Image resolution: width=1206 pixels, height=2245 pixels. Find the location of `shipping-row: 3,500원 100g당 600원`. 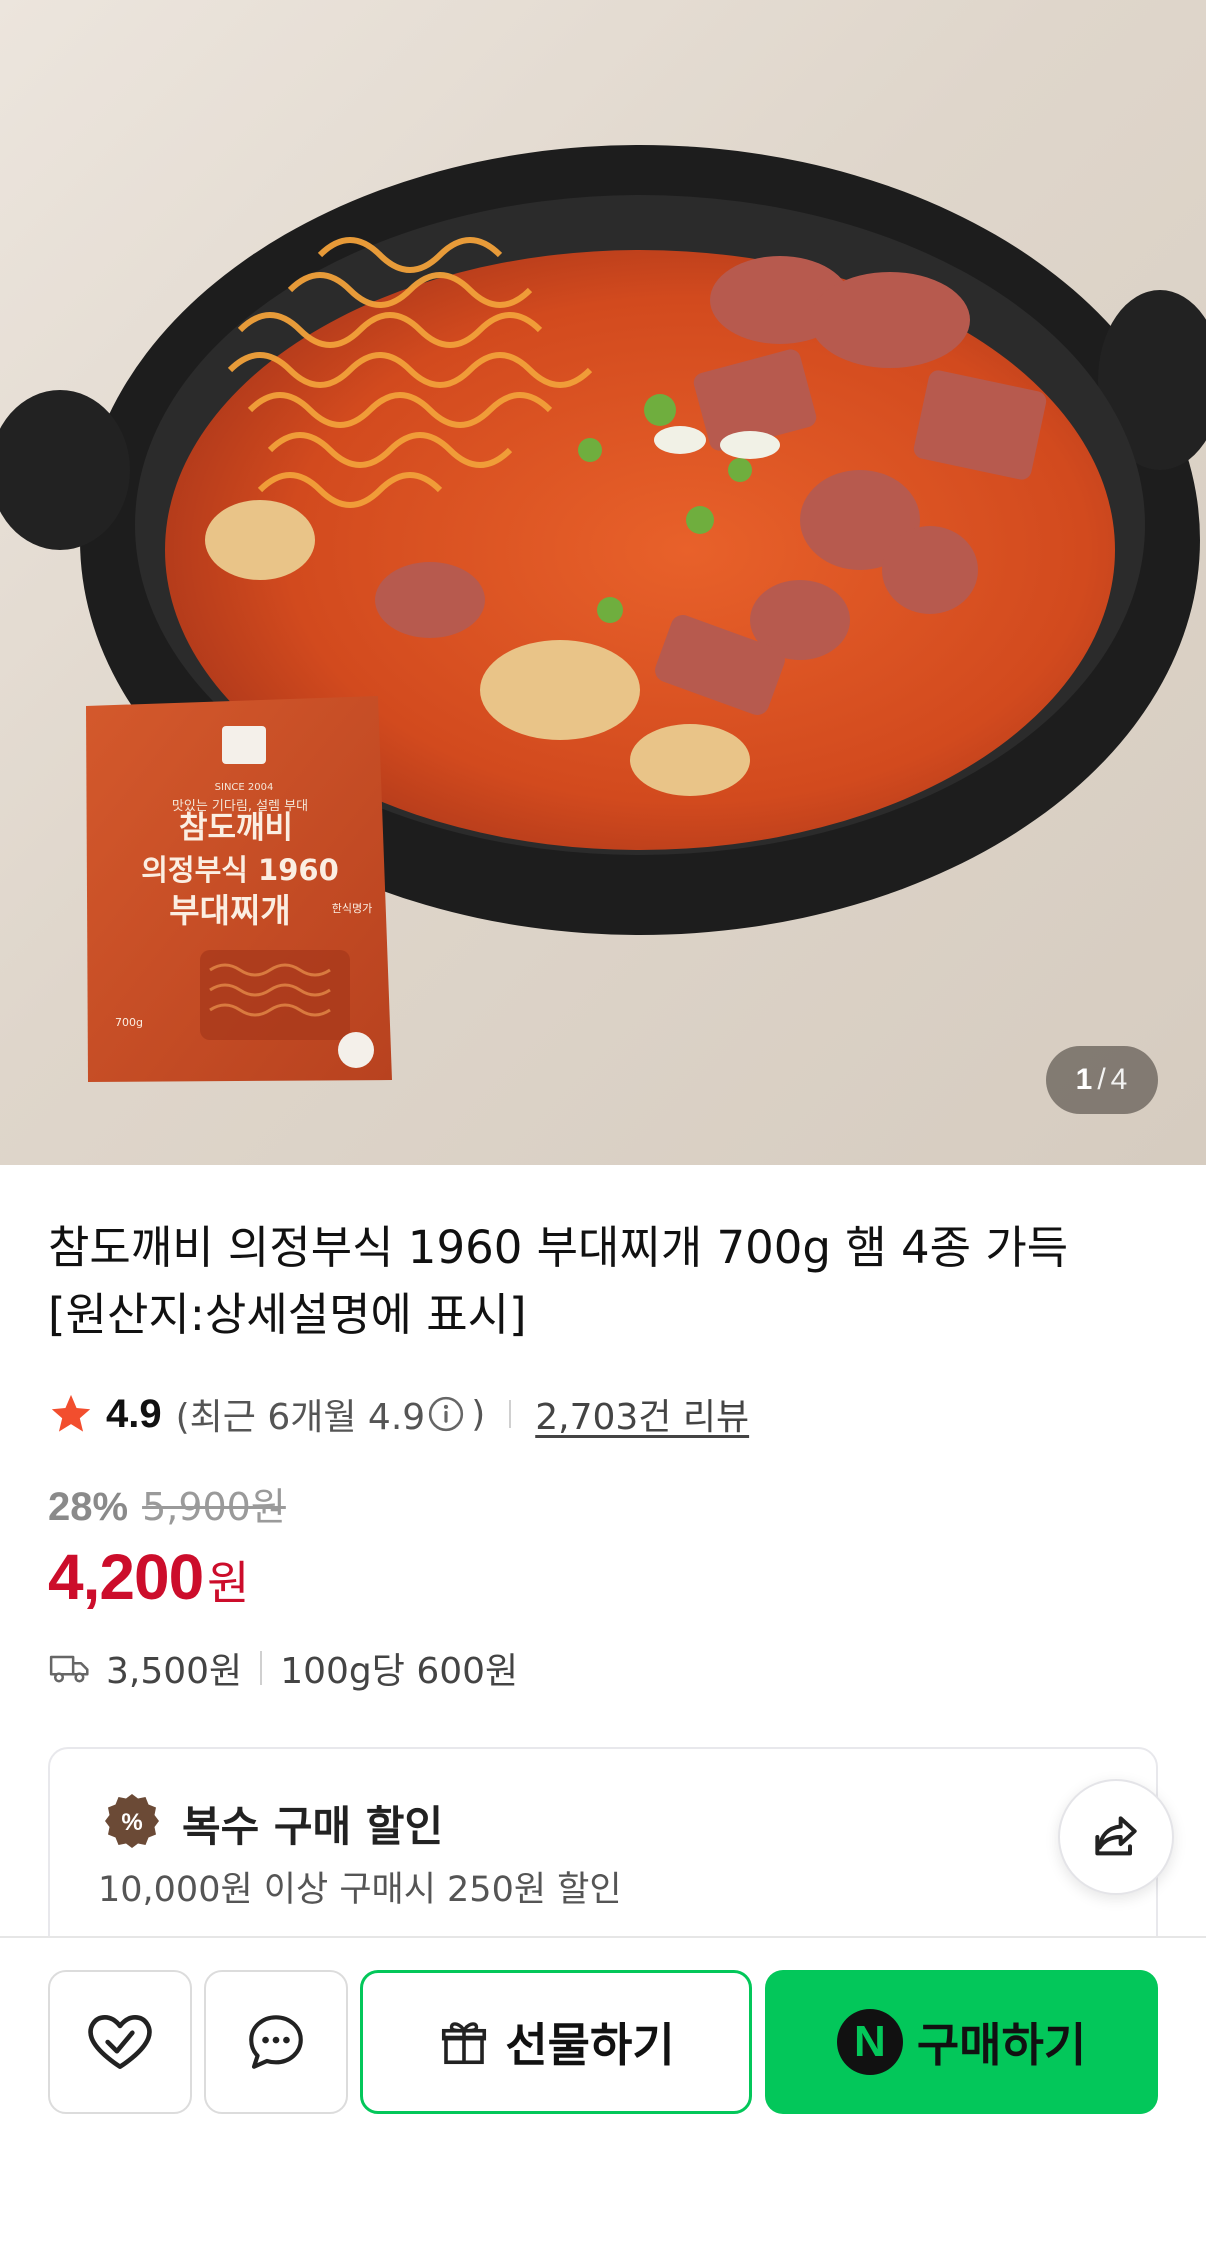

shipping-row: 3,500원 100g당 600원 is located at coordinates (283, 1668).